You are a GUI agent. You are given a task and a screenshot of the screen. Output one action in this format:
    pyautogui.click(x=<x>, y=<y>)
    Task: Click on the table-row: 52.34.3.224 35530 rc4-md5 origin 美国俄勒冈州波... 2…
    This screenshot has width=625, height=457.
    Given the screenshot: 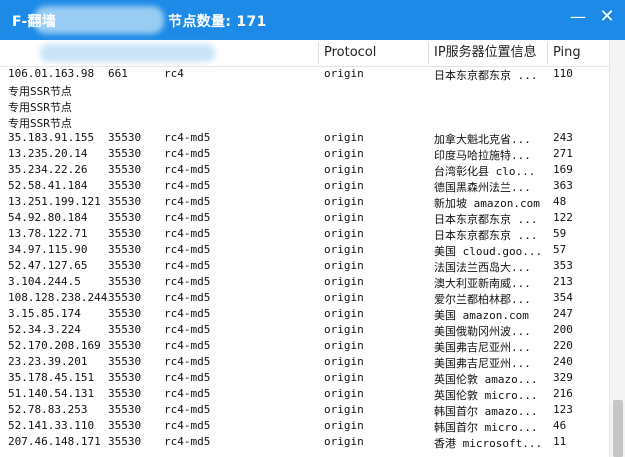 What is the action you would take?
    pyautogui.click(x=304, y=330)
    